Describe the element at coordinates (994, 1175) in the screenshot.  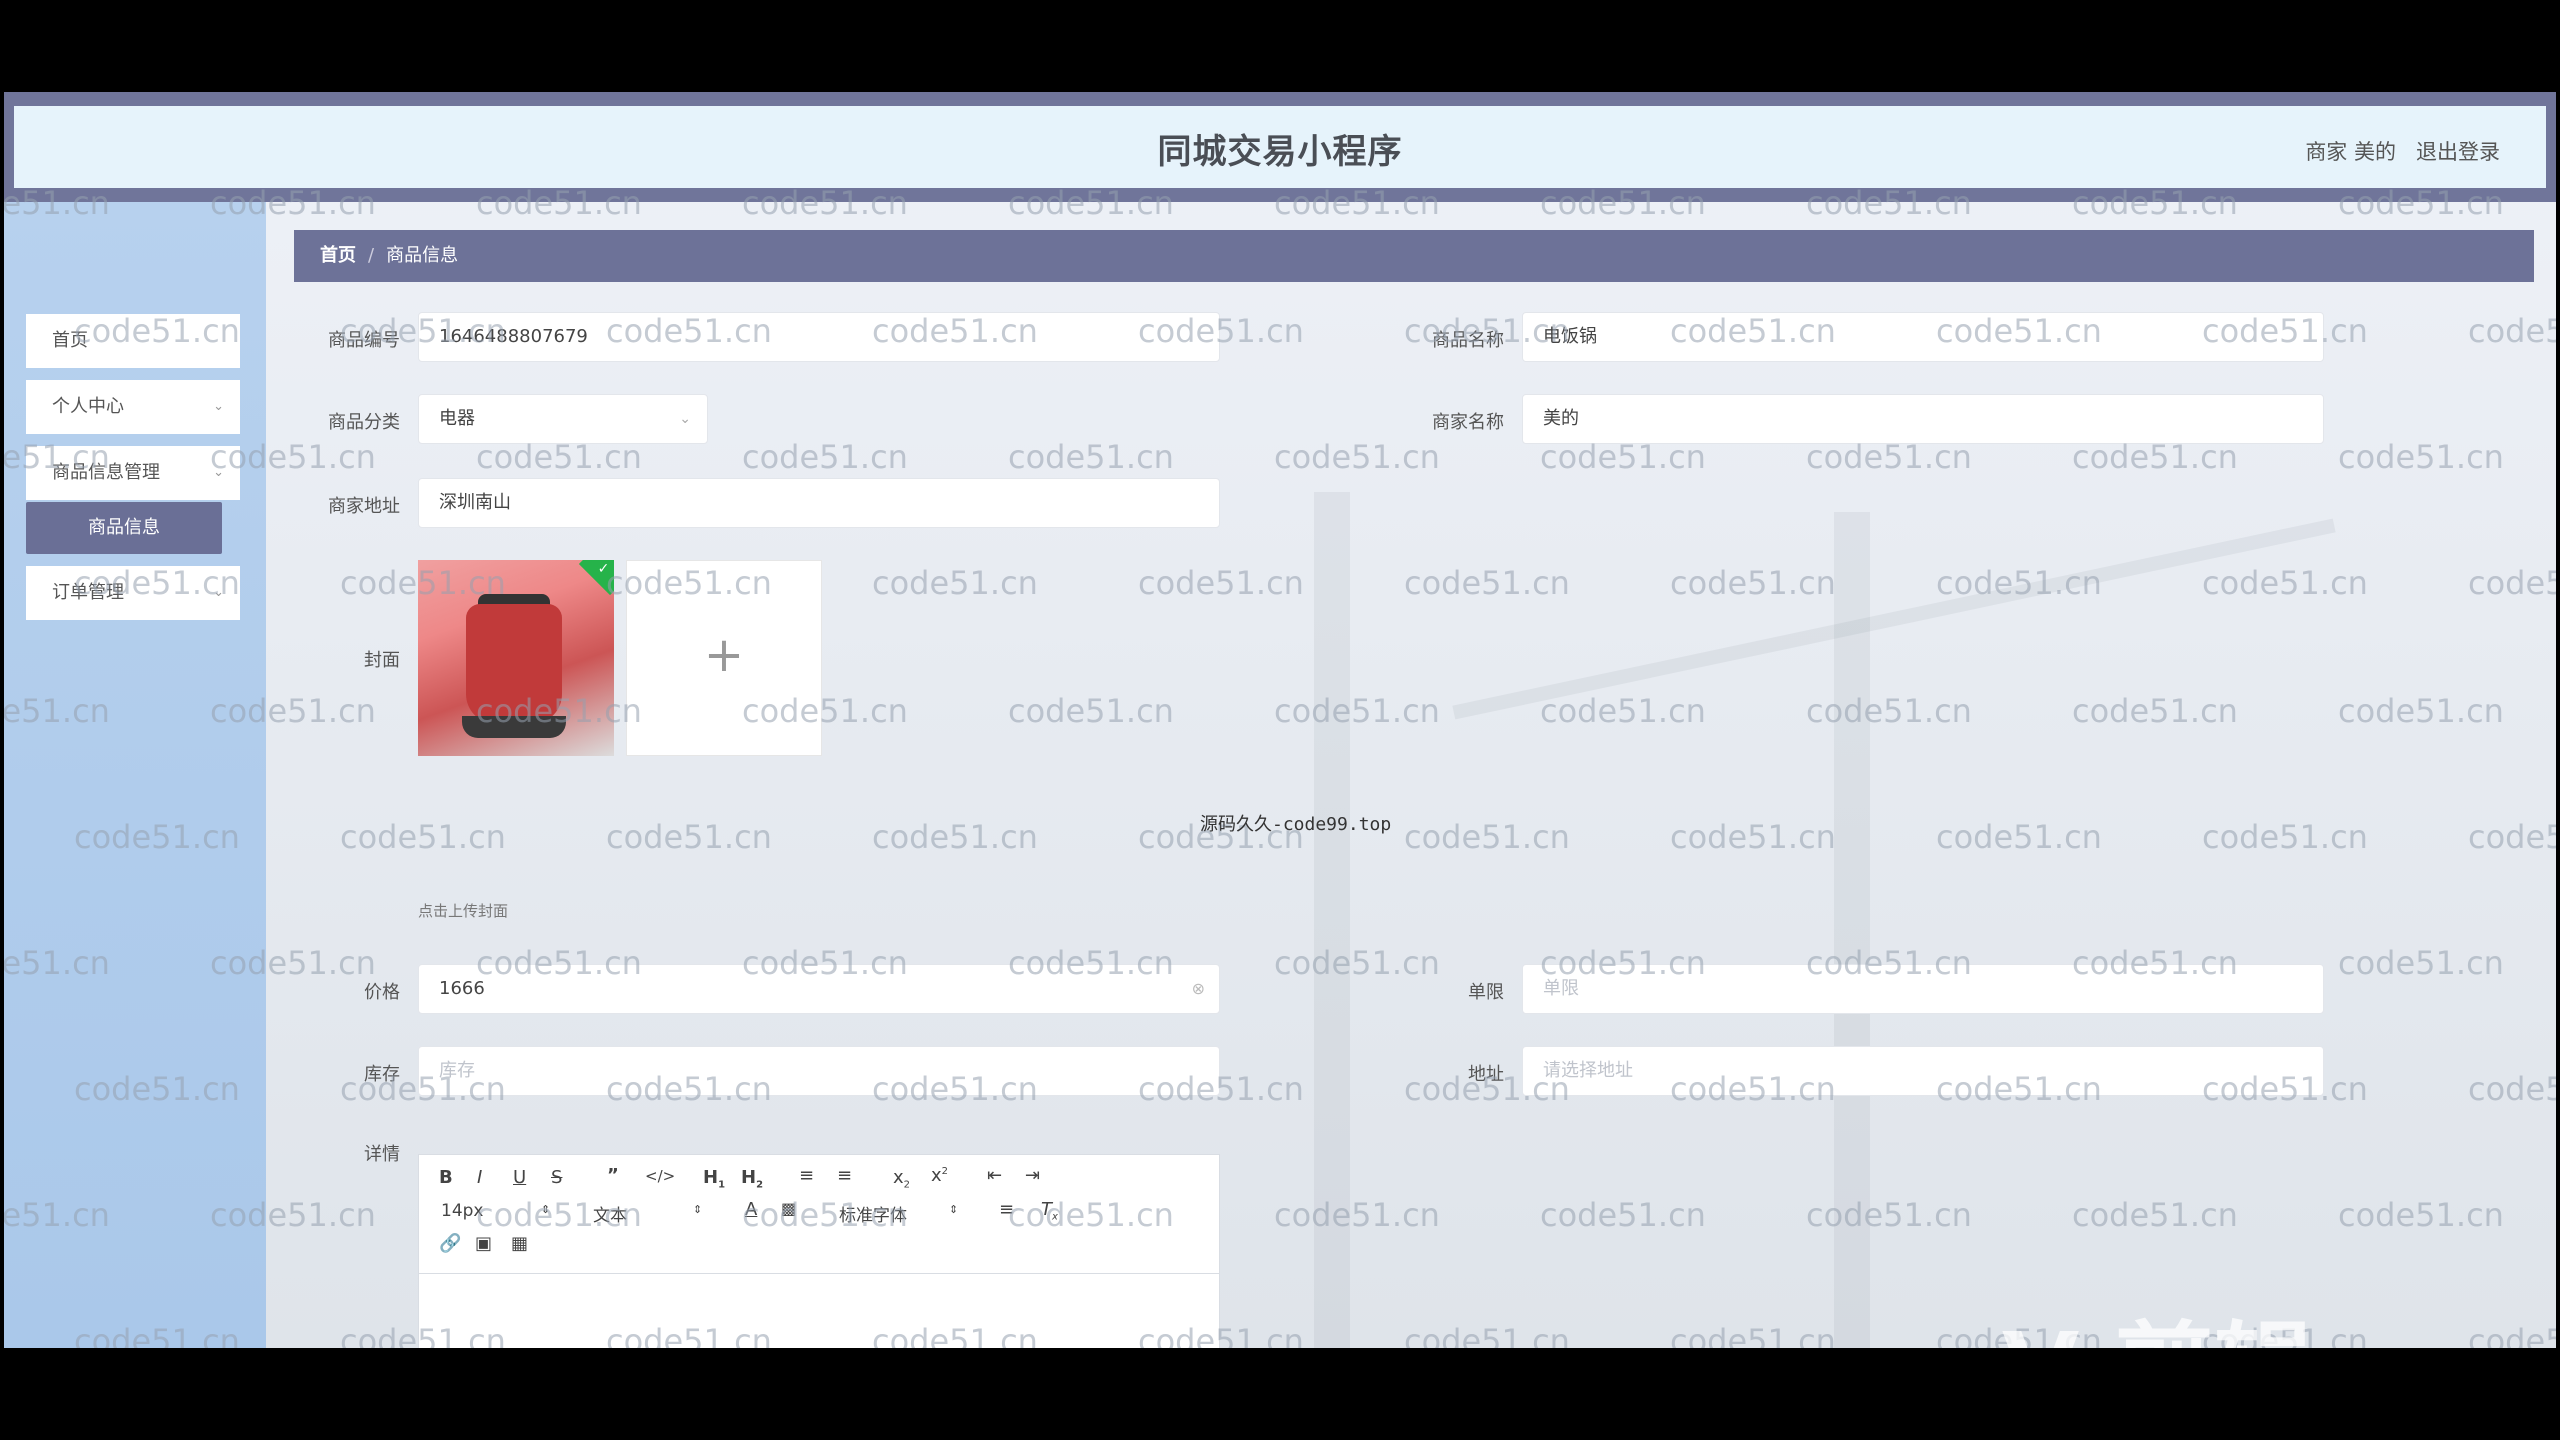
I see `outdent-icon: ⇤` at that location.